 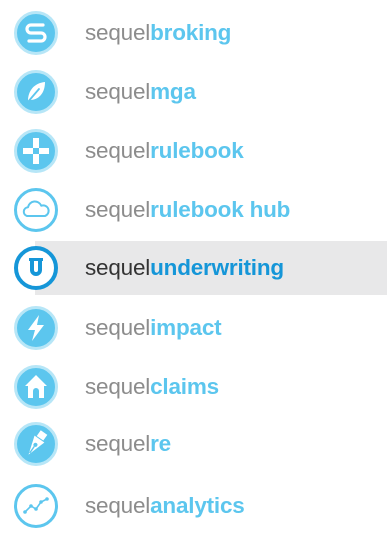 I want to click on menu-item-underwriting: sequelunderwriting, so click(x=193, y=268).